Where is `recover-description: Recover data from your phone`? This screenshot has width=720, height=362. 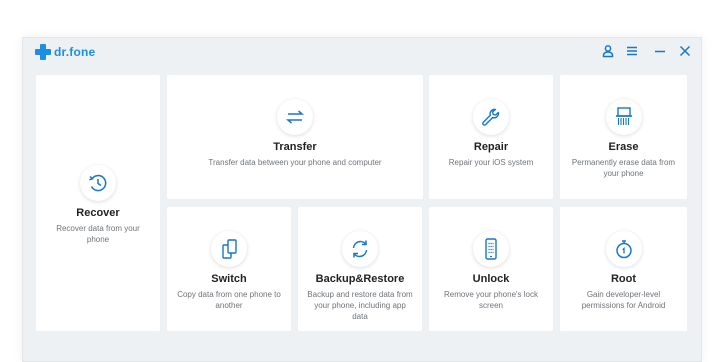 recover-description: Recover data from your phone is located at coordinates (98, 234).